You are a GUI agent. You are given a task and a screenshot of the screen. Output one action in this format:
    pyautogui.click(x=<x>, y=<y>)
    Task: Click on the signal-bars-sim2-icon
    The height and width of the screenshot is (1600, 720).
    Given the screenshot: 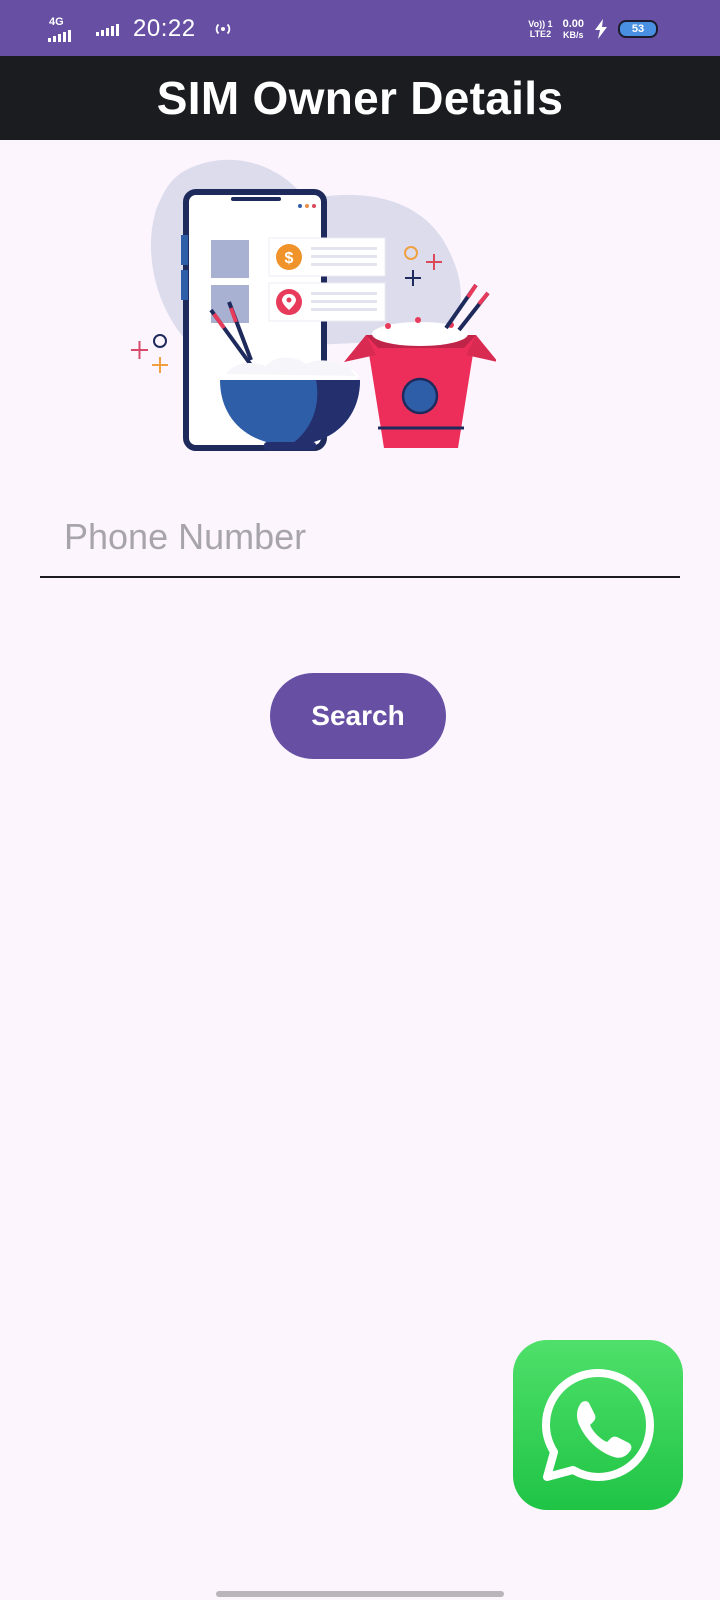 What is the action you would take?
    pyautogui.click(x=107, y=29)
    